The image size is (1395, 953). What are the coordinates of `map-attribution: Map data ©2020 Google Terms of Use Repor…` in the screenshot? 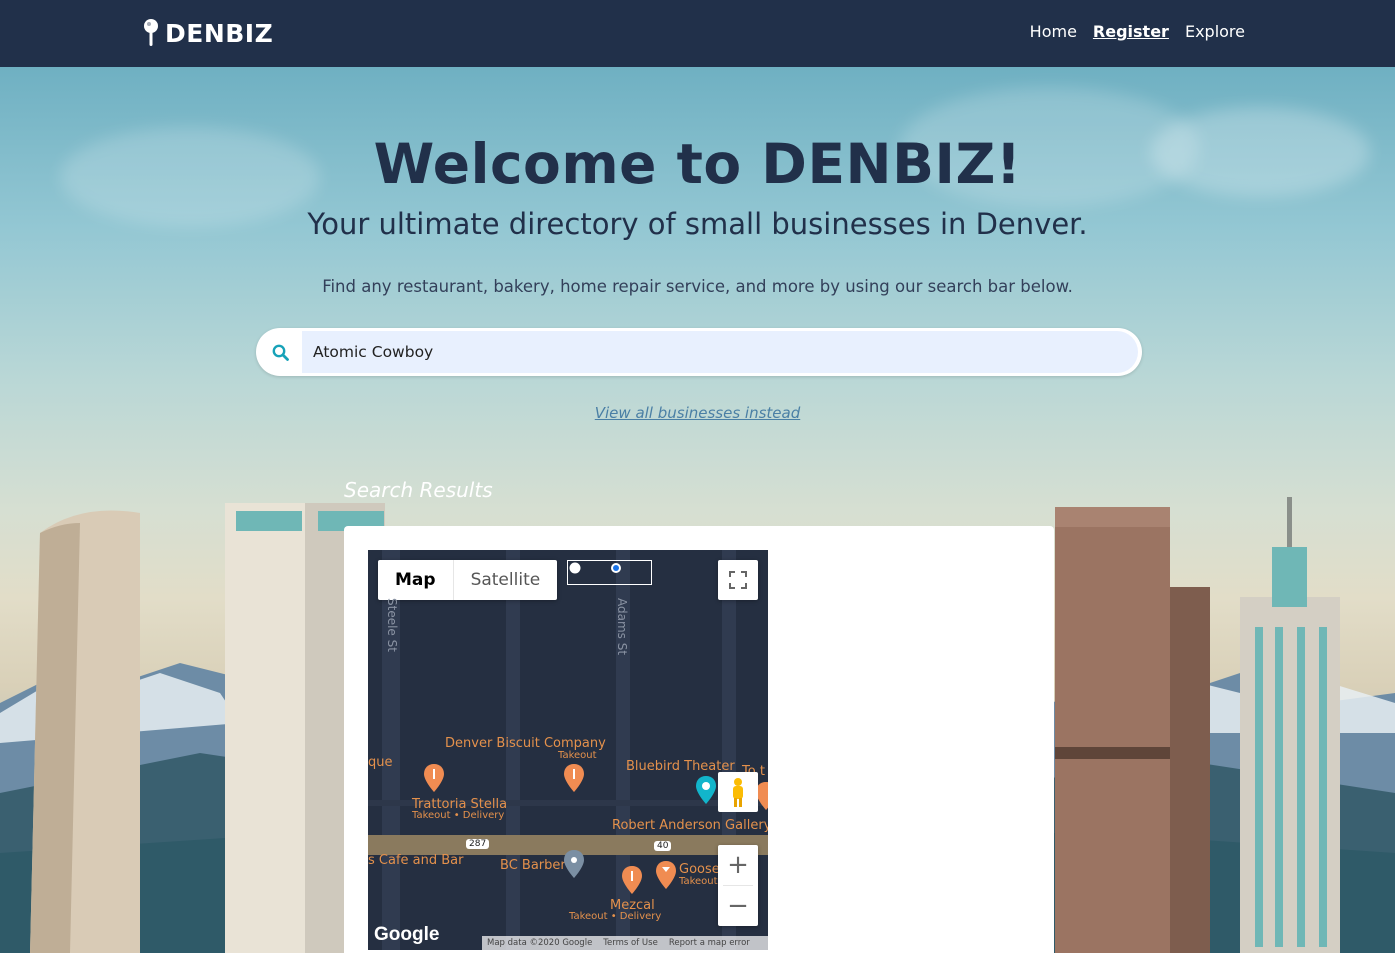 It's located at (625, 943).